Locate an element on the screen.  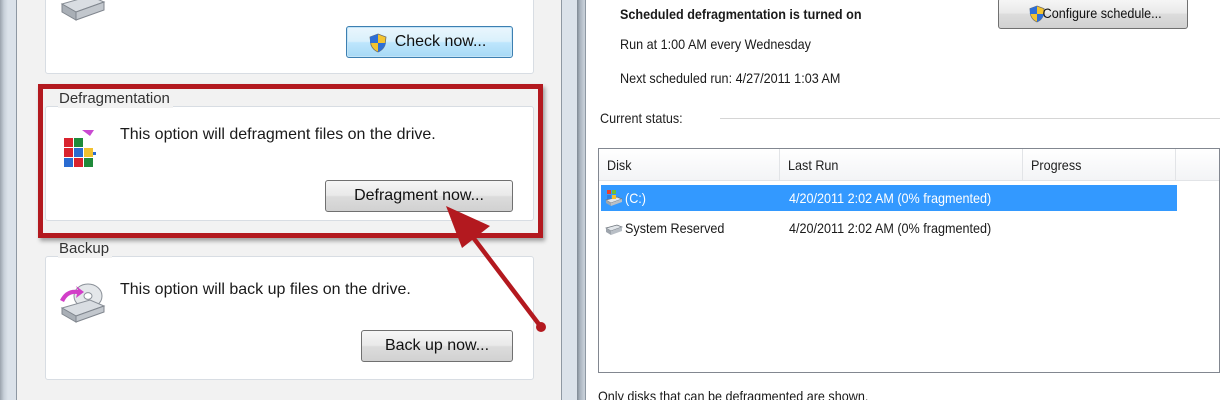
schedule-next-run-text: Next scheduled run: 4/27/2011 1:03 AM is located at coordinates (730, 78).